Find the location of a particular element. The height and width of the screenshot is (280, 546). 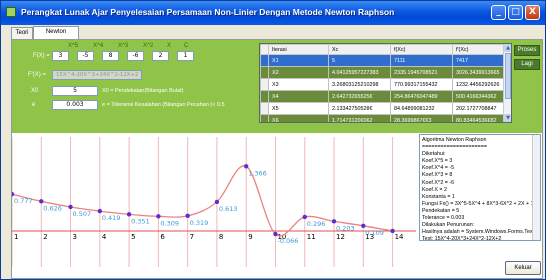

data-label: 1.366 is located at coordinates (257, 173).